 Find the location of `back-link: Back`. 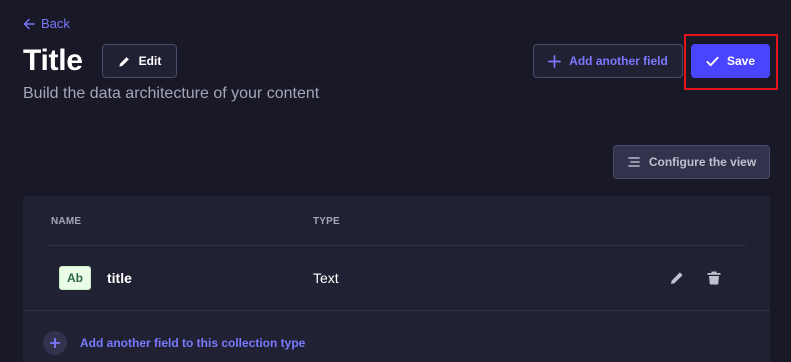

back-link: Back is located at coordinates (46, 23).